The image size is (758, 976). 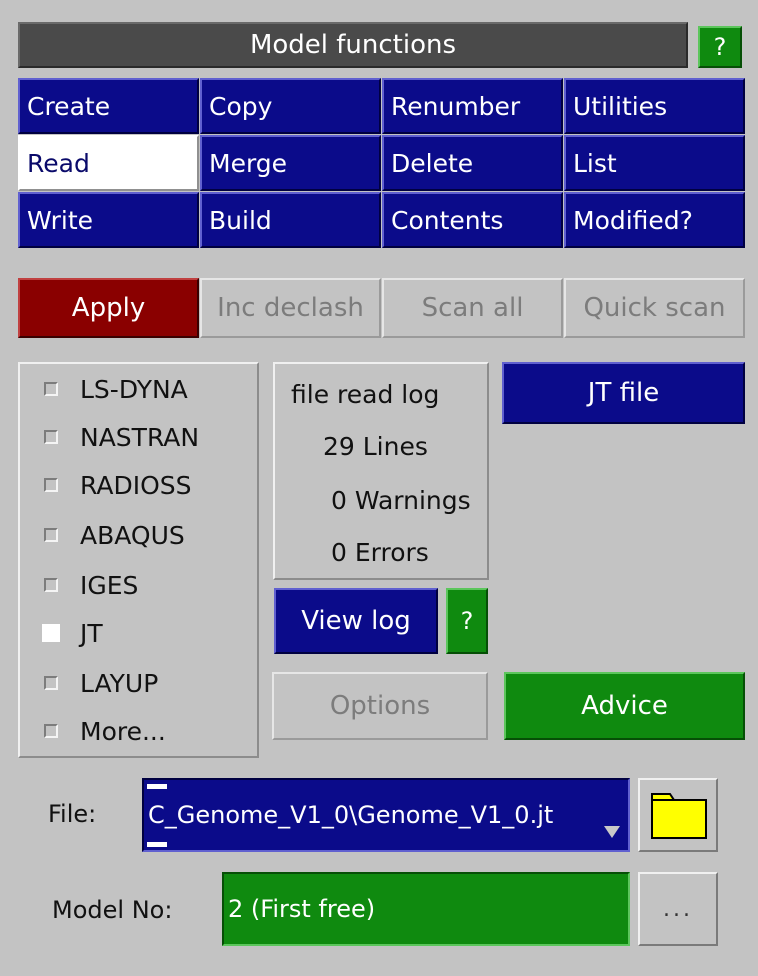 I want to click on modified-button: Modified?, so click(x=654, y=220).